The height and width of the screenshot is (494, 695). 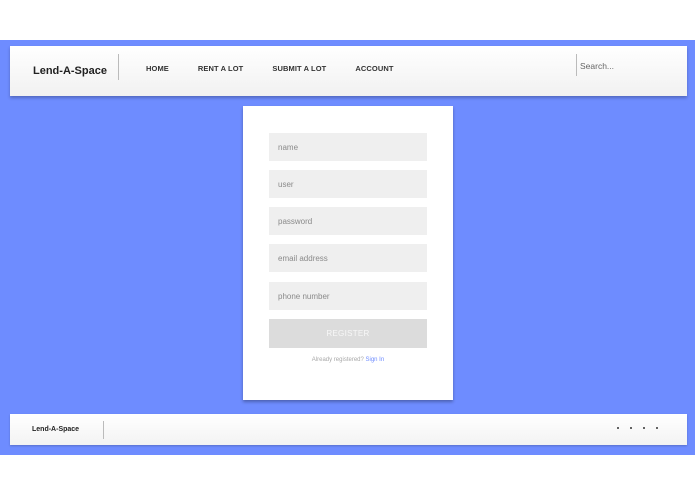 What do you see at coordinates (348, 429) in the screenshot?
I see `footer: Lend-A-Space` at bounding box center [348, 429].